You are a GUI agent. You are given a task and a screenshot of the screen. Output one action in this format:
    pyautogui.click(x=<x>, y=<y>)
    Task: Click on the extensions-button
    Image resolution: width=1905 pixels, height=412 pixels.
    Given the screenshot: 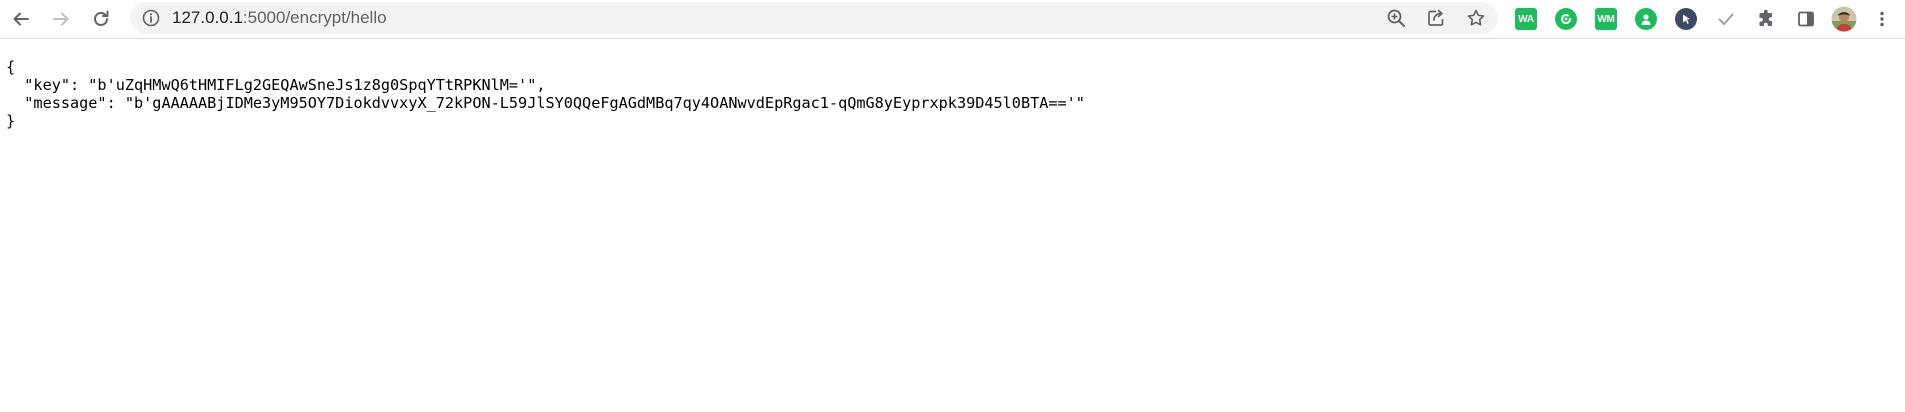 What is the action you would take?
    pyautogui.click(x=1766, y=19)
    